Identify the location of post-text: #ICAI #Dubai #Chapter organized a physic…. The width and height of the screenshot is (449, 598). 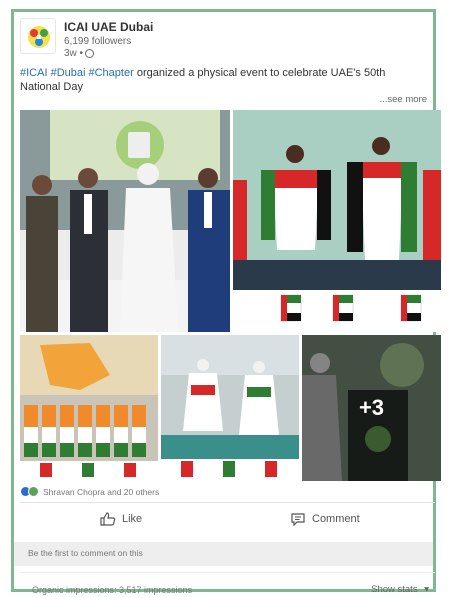
(225, 80).